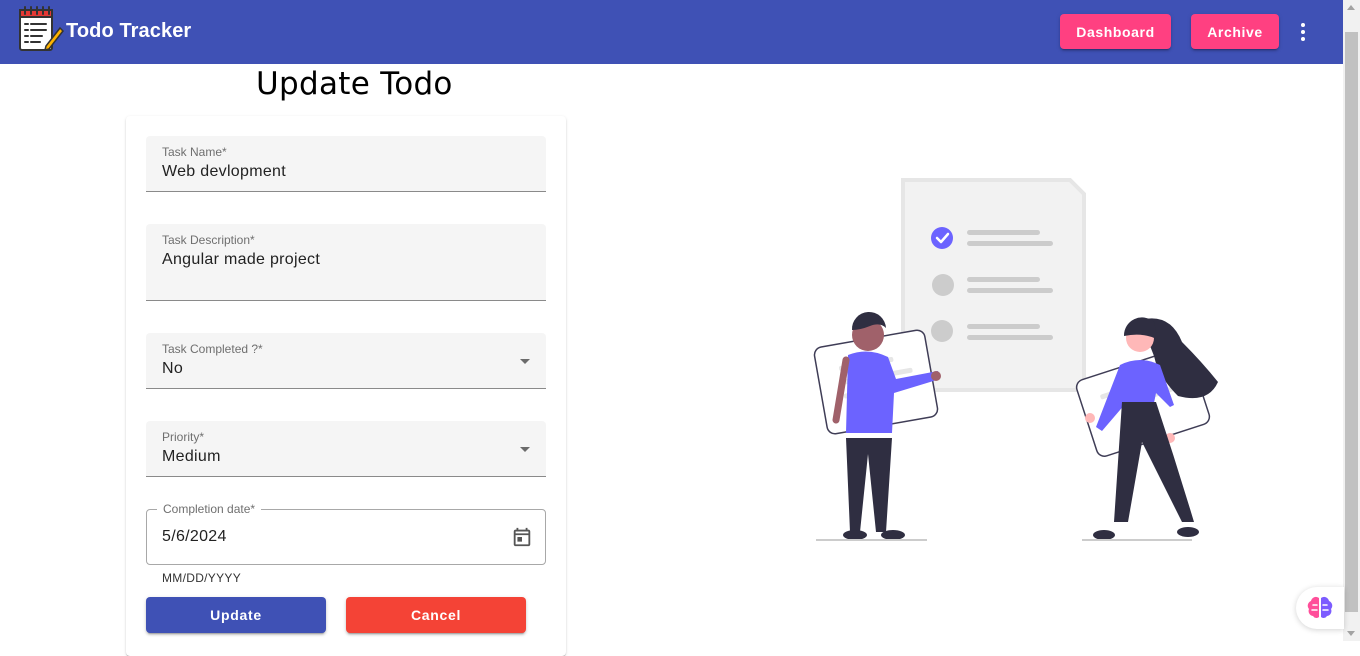 The width and height of the screenshot is (1360, 656). Describe the element at coordinates (354, 84) in the screenshot. I see `page-title: Update Todo` at that location.